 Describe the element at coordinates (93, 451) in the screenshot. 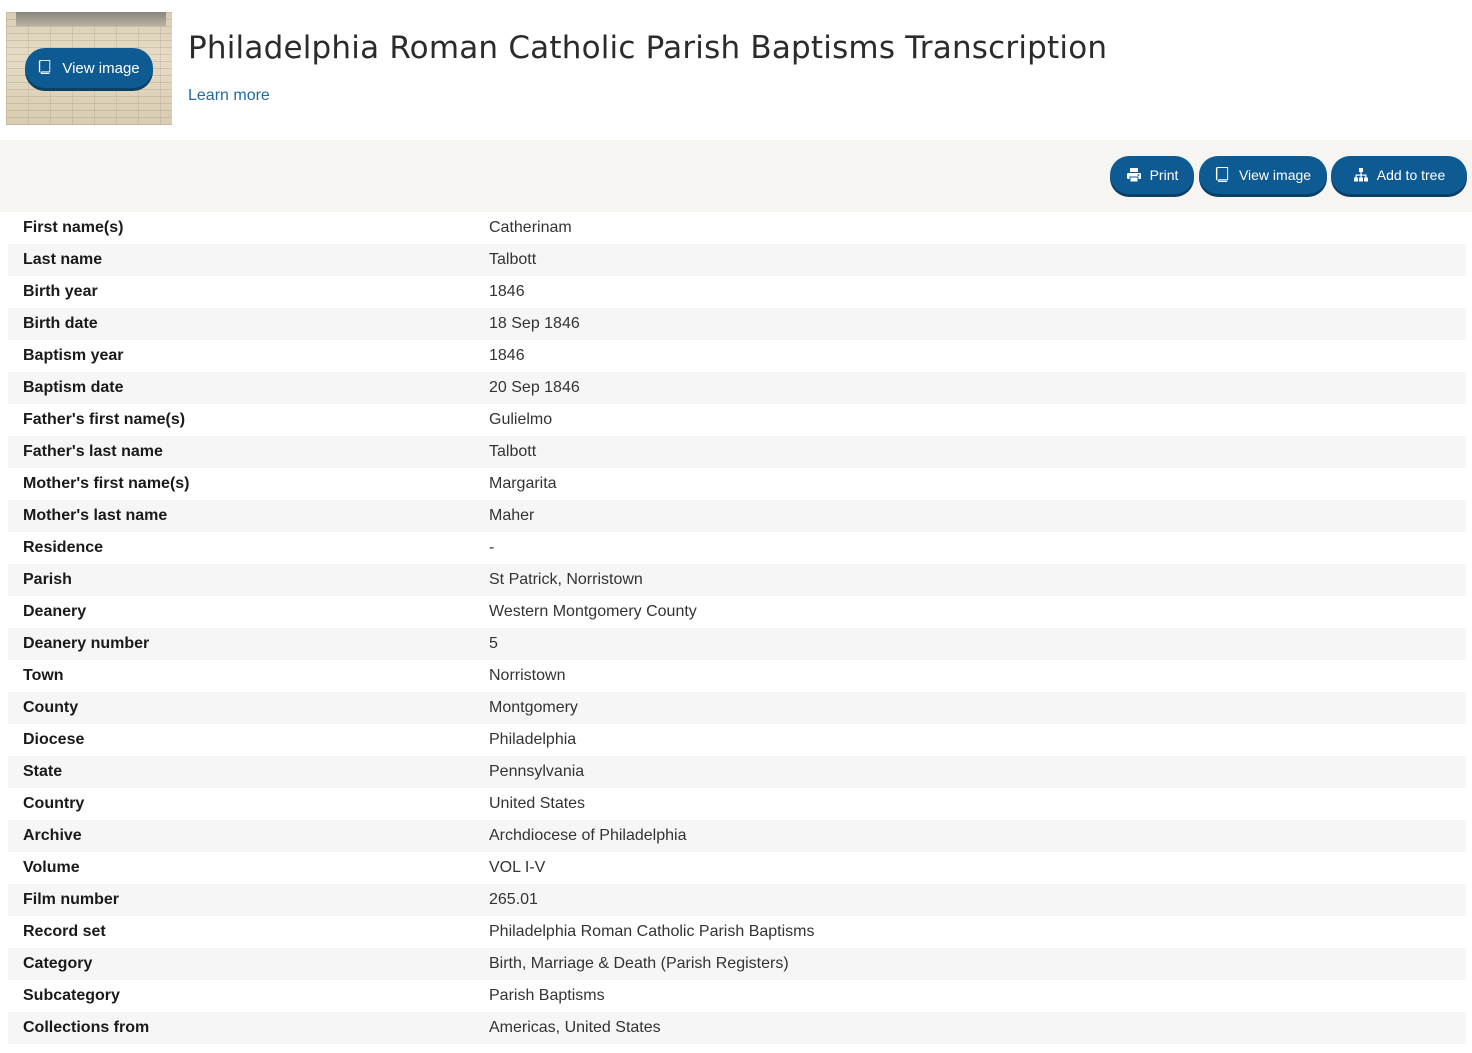

I see `field-label: Father's last name` at that location.